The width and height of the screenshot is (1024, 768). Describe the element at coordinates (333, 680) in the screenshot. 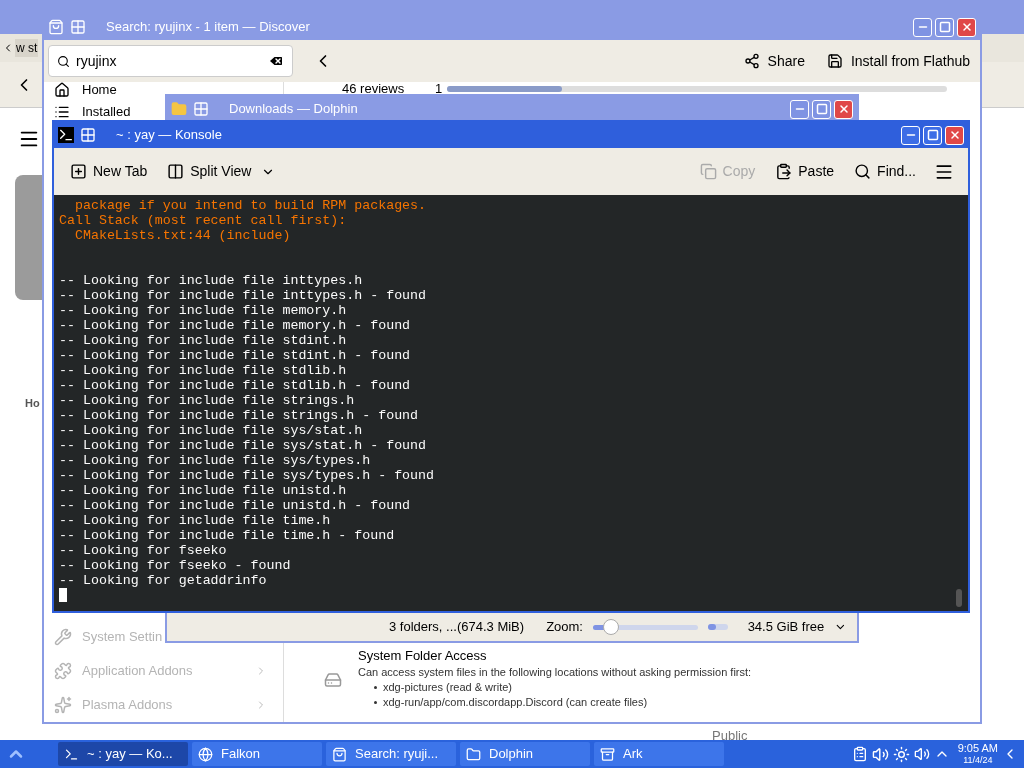

I see `drive-icon` at that location.